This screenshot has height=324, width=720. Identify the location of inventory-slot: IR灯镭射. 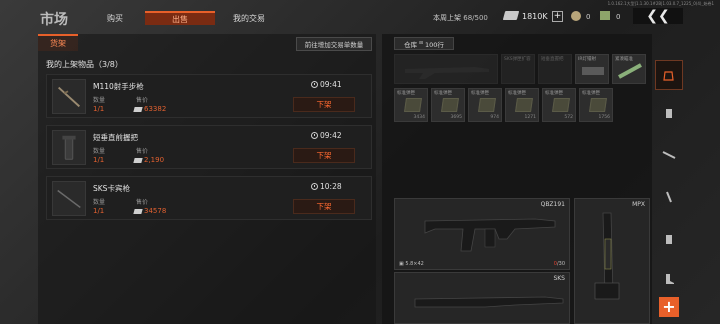
(592, 69).